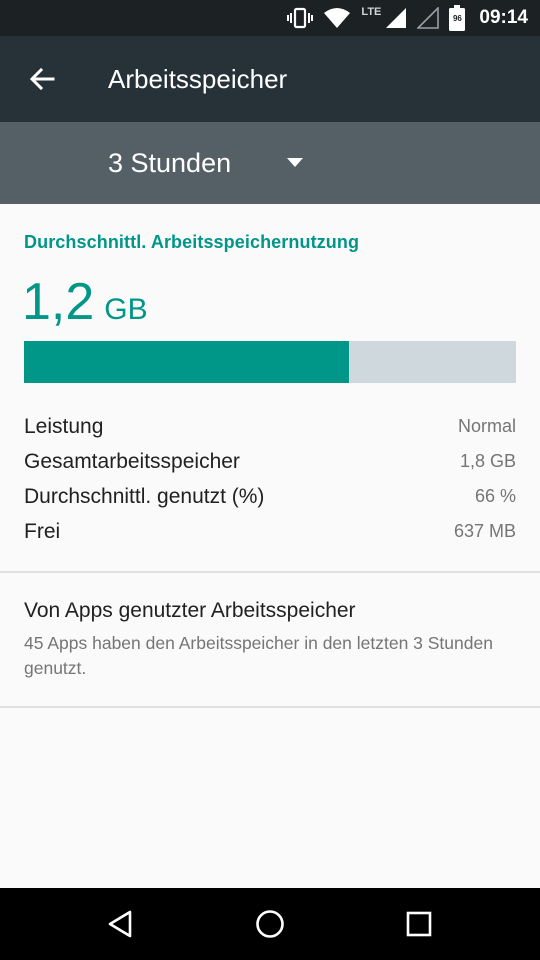 This screenshot has width=540, height=960. I want to click on stat-row-performance: Leistung Normal, so click(270, 426).